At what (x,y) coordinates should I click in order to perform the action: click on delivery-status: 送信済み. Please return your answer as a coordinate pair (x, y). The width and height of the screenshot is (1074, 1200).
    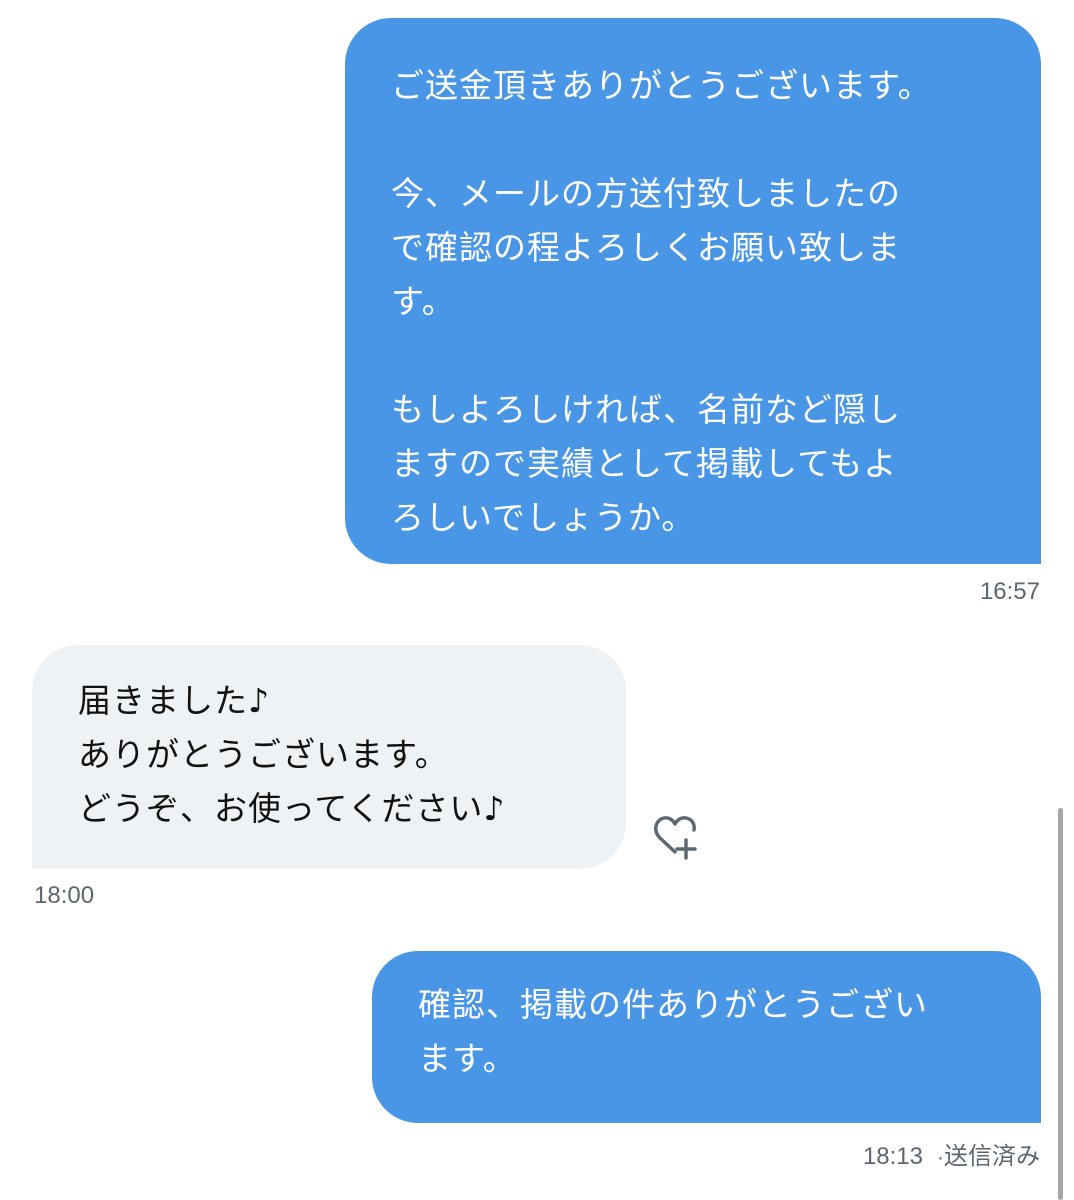
    Looking at the image, I should click on (992, 1156).